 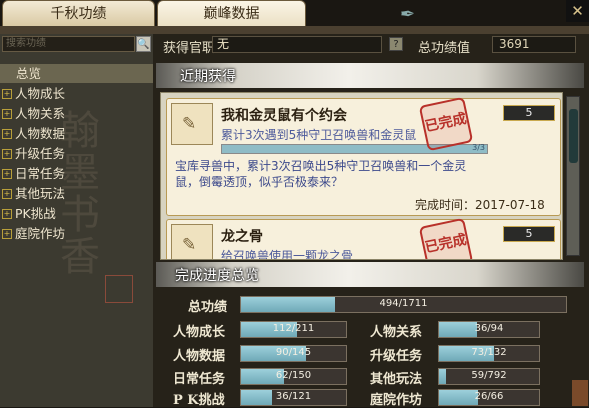 I want to click on achievement-title: 龙之骨, so click(x=242, y=237).